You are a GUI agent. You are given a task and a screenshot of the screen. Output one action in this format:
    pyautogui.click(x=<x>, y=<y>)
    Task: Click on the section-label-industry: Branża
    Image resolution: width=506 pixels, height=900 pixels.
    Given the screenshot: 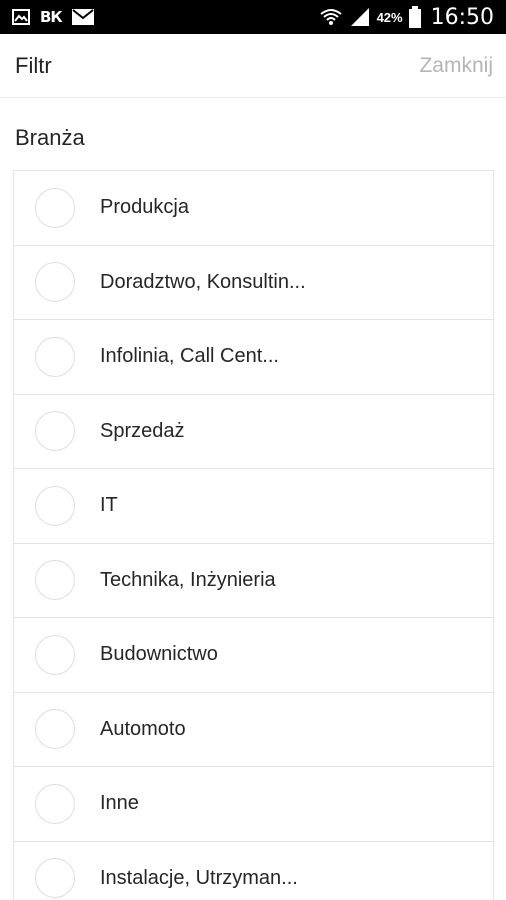 What is the action you would take?
    pyautogui.click(x=50, y=137)
    